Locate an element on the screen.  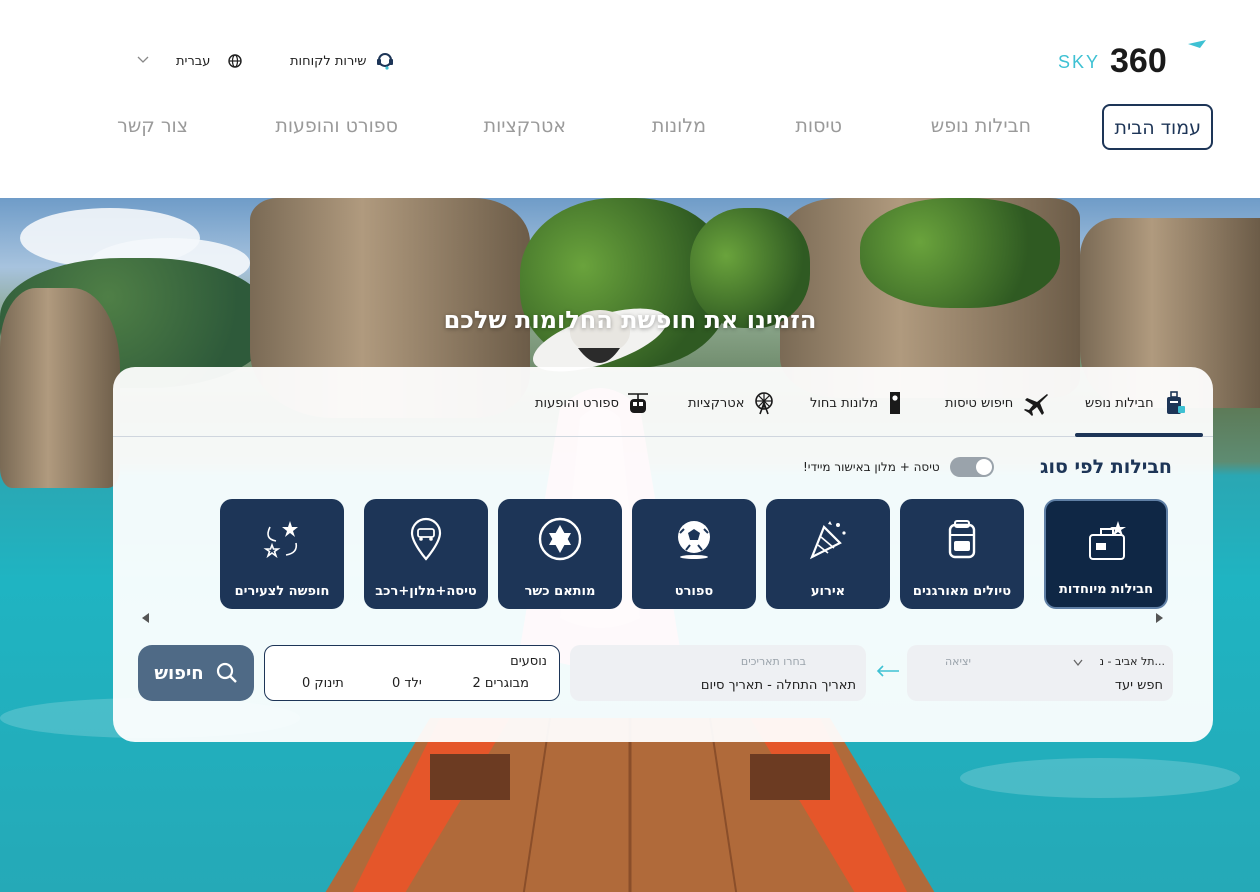
map-pin-car-icon is located at coordinates (426, 539).